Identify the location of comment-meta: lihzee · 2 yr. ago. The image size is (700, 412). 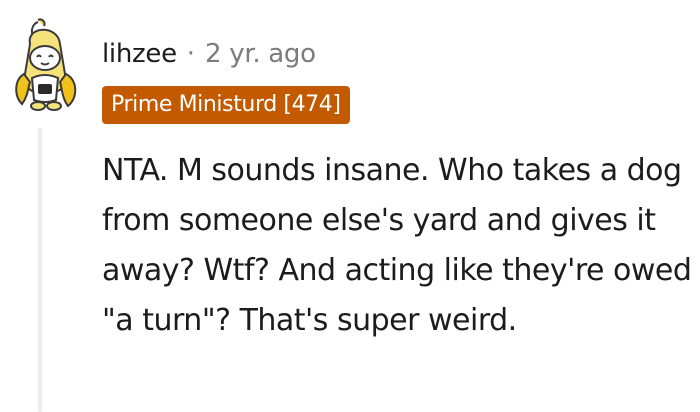
(209, 54).